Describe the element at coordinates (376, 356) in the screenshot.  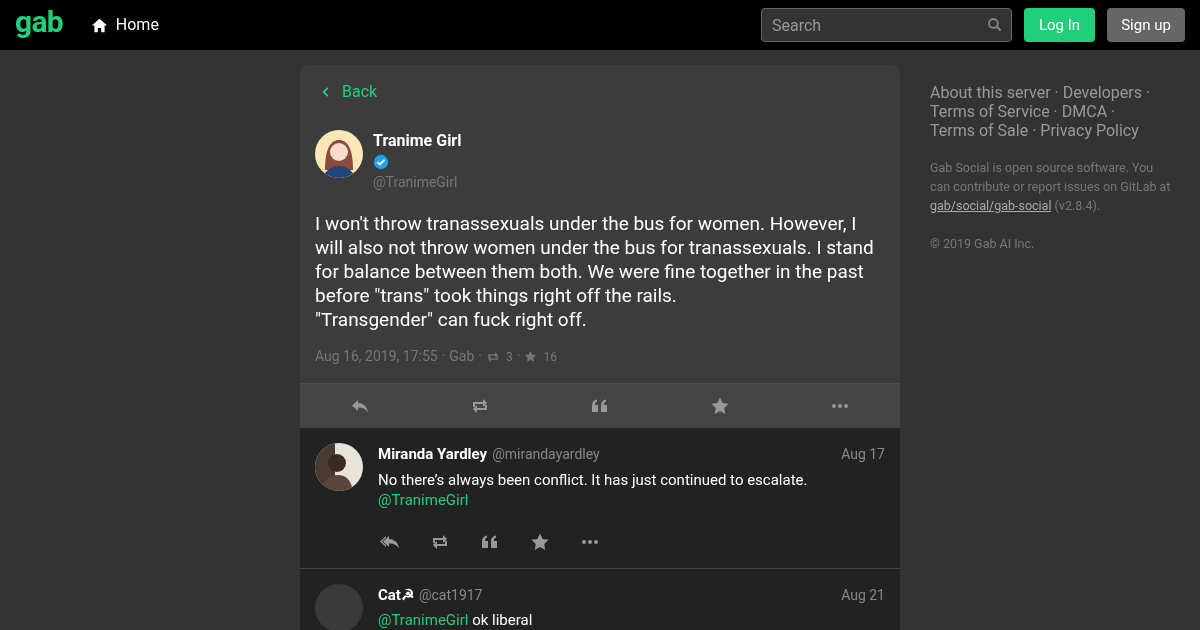
I see `timestamp-link: Aug 16, 2019, 17:55` at that location.